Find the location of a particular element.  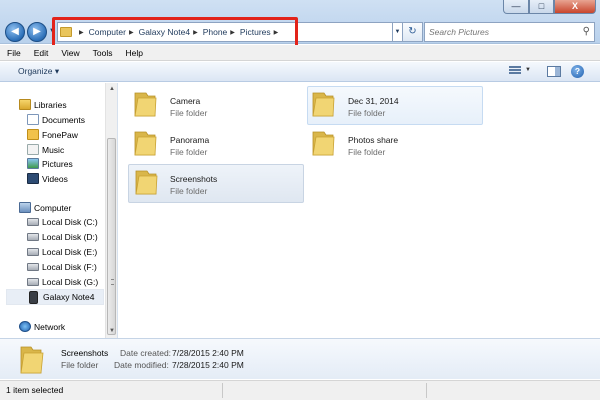

date-modified-label: Date modified: is located at coordinates (141, 365).